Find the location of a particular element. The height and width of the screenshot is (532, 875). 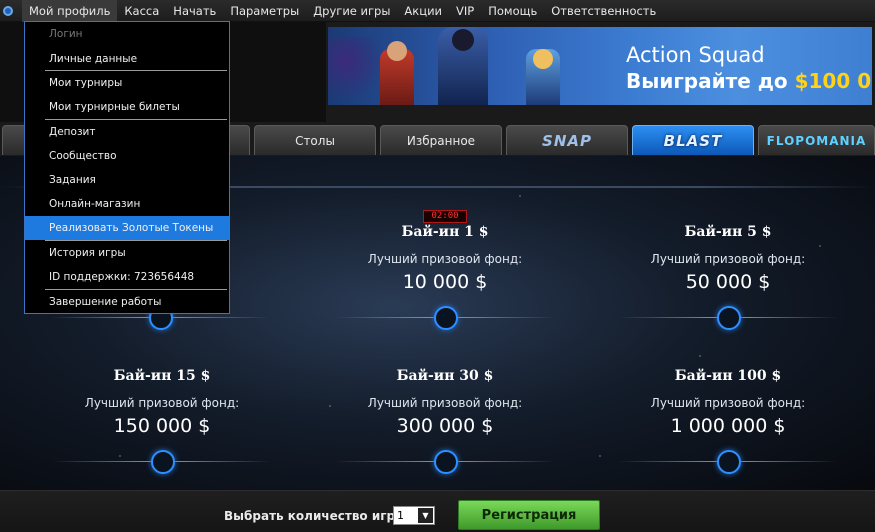

banner-decoration is located at coordinates (358, 67).